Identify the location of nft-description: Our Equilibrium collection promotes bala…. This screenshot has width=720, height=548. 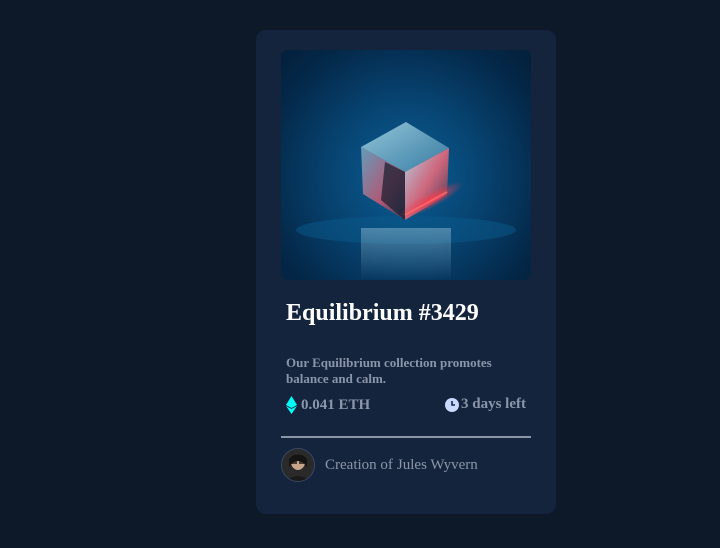
(389, 370).